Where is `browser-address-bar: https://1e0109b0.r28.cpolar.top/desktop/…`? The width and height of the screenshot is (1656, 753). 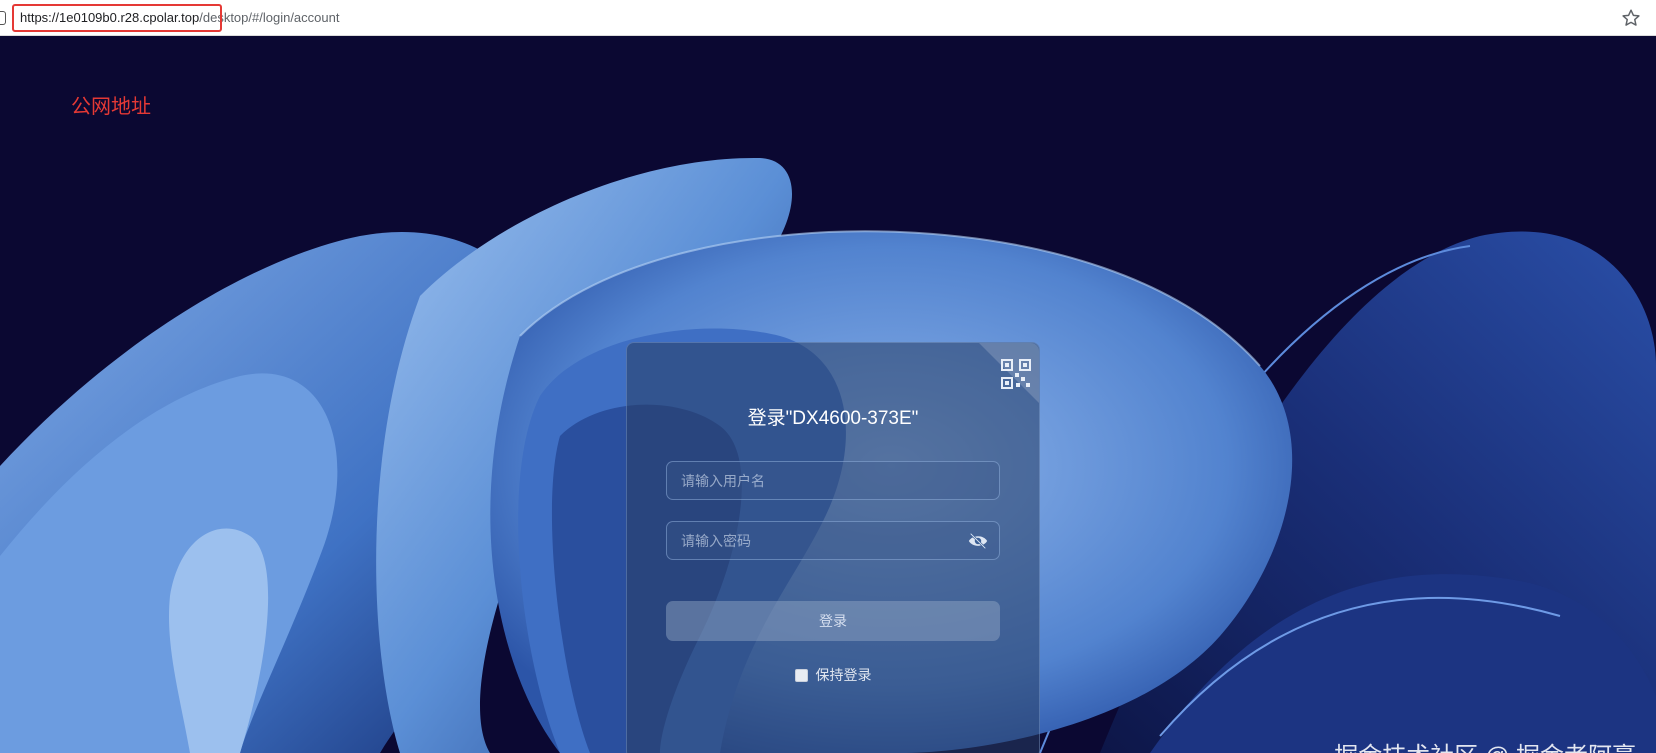
browser-address-bar: https://1e0109b0.r28.cpolar.top/desktop/… is located at coordinates (828, 18).